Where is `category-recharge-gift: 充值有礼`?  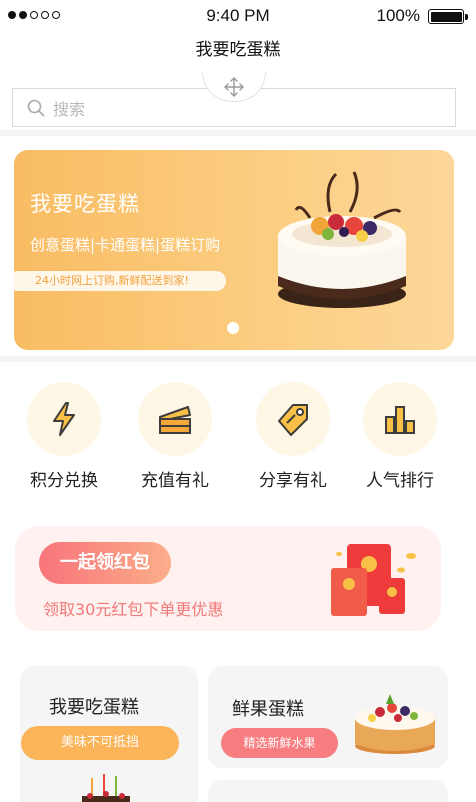
category-recharge-gift: 充值有礼 is located at coordinates (175, 436).